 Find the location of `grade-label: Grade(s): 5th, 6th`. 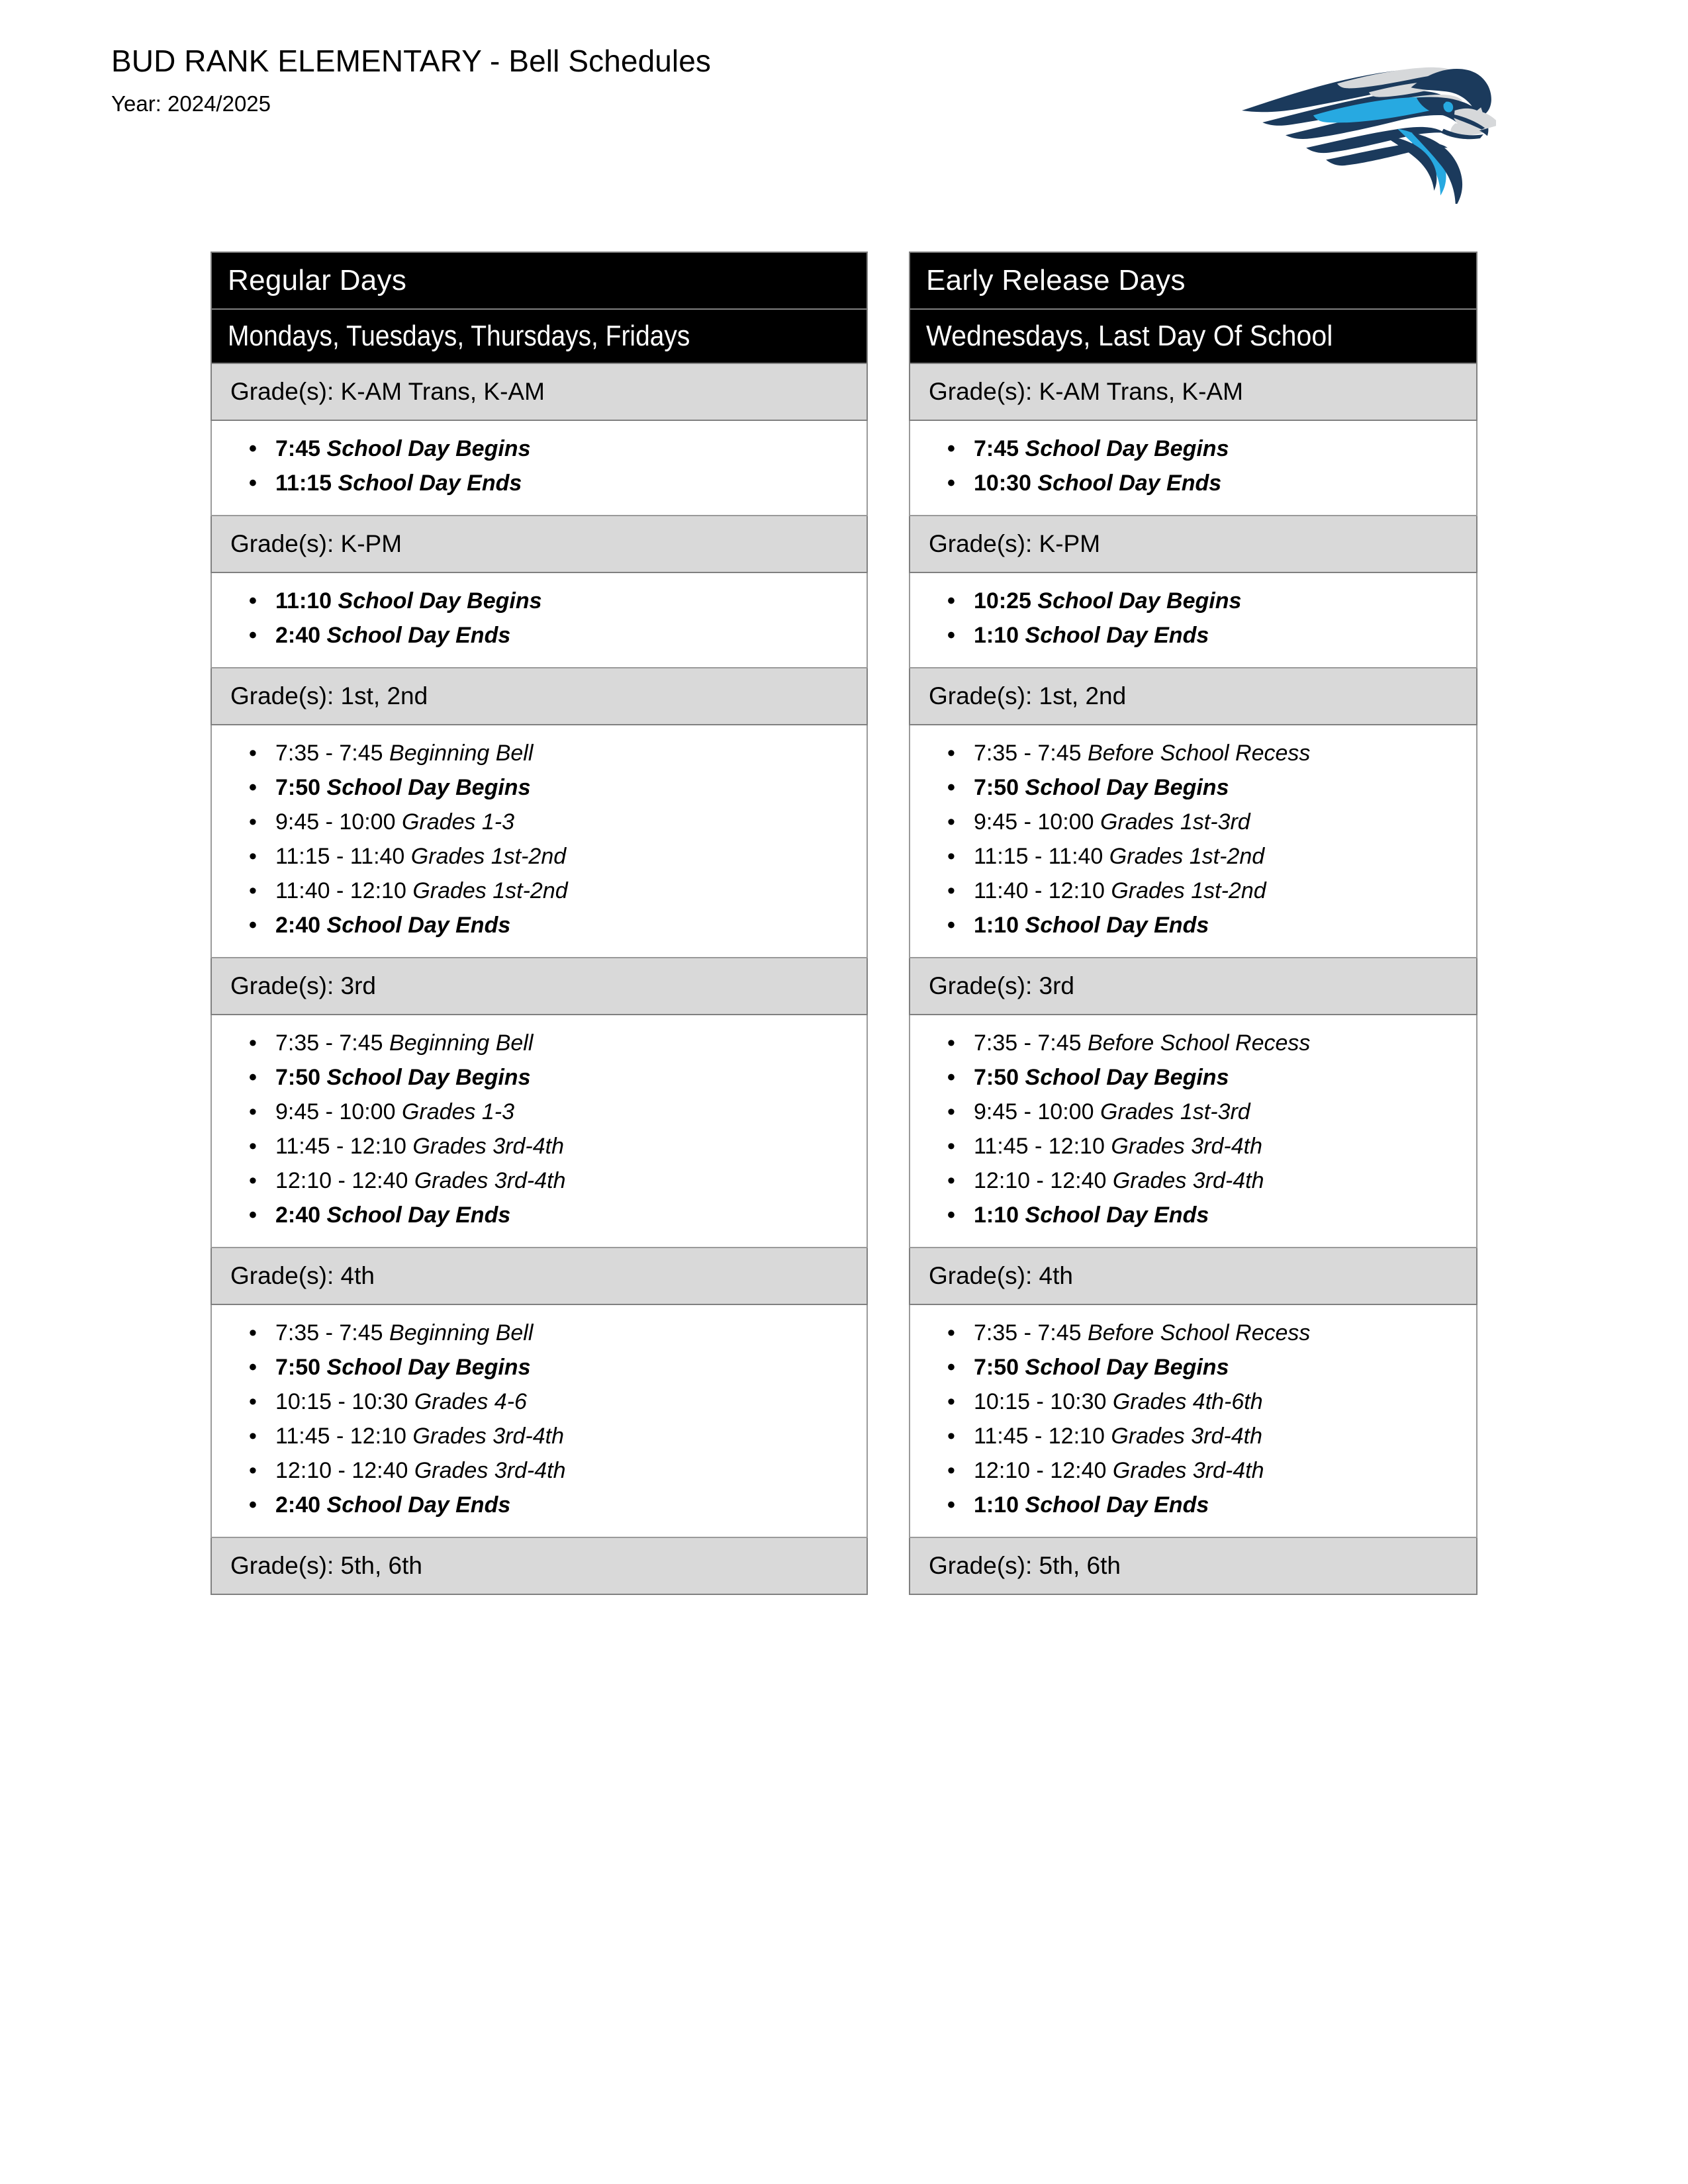

grade-label: Grade(s): 5th, 6th is located at coordinates (1025, 1565).